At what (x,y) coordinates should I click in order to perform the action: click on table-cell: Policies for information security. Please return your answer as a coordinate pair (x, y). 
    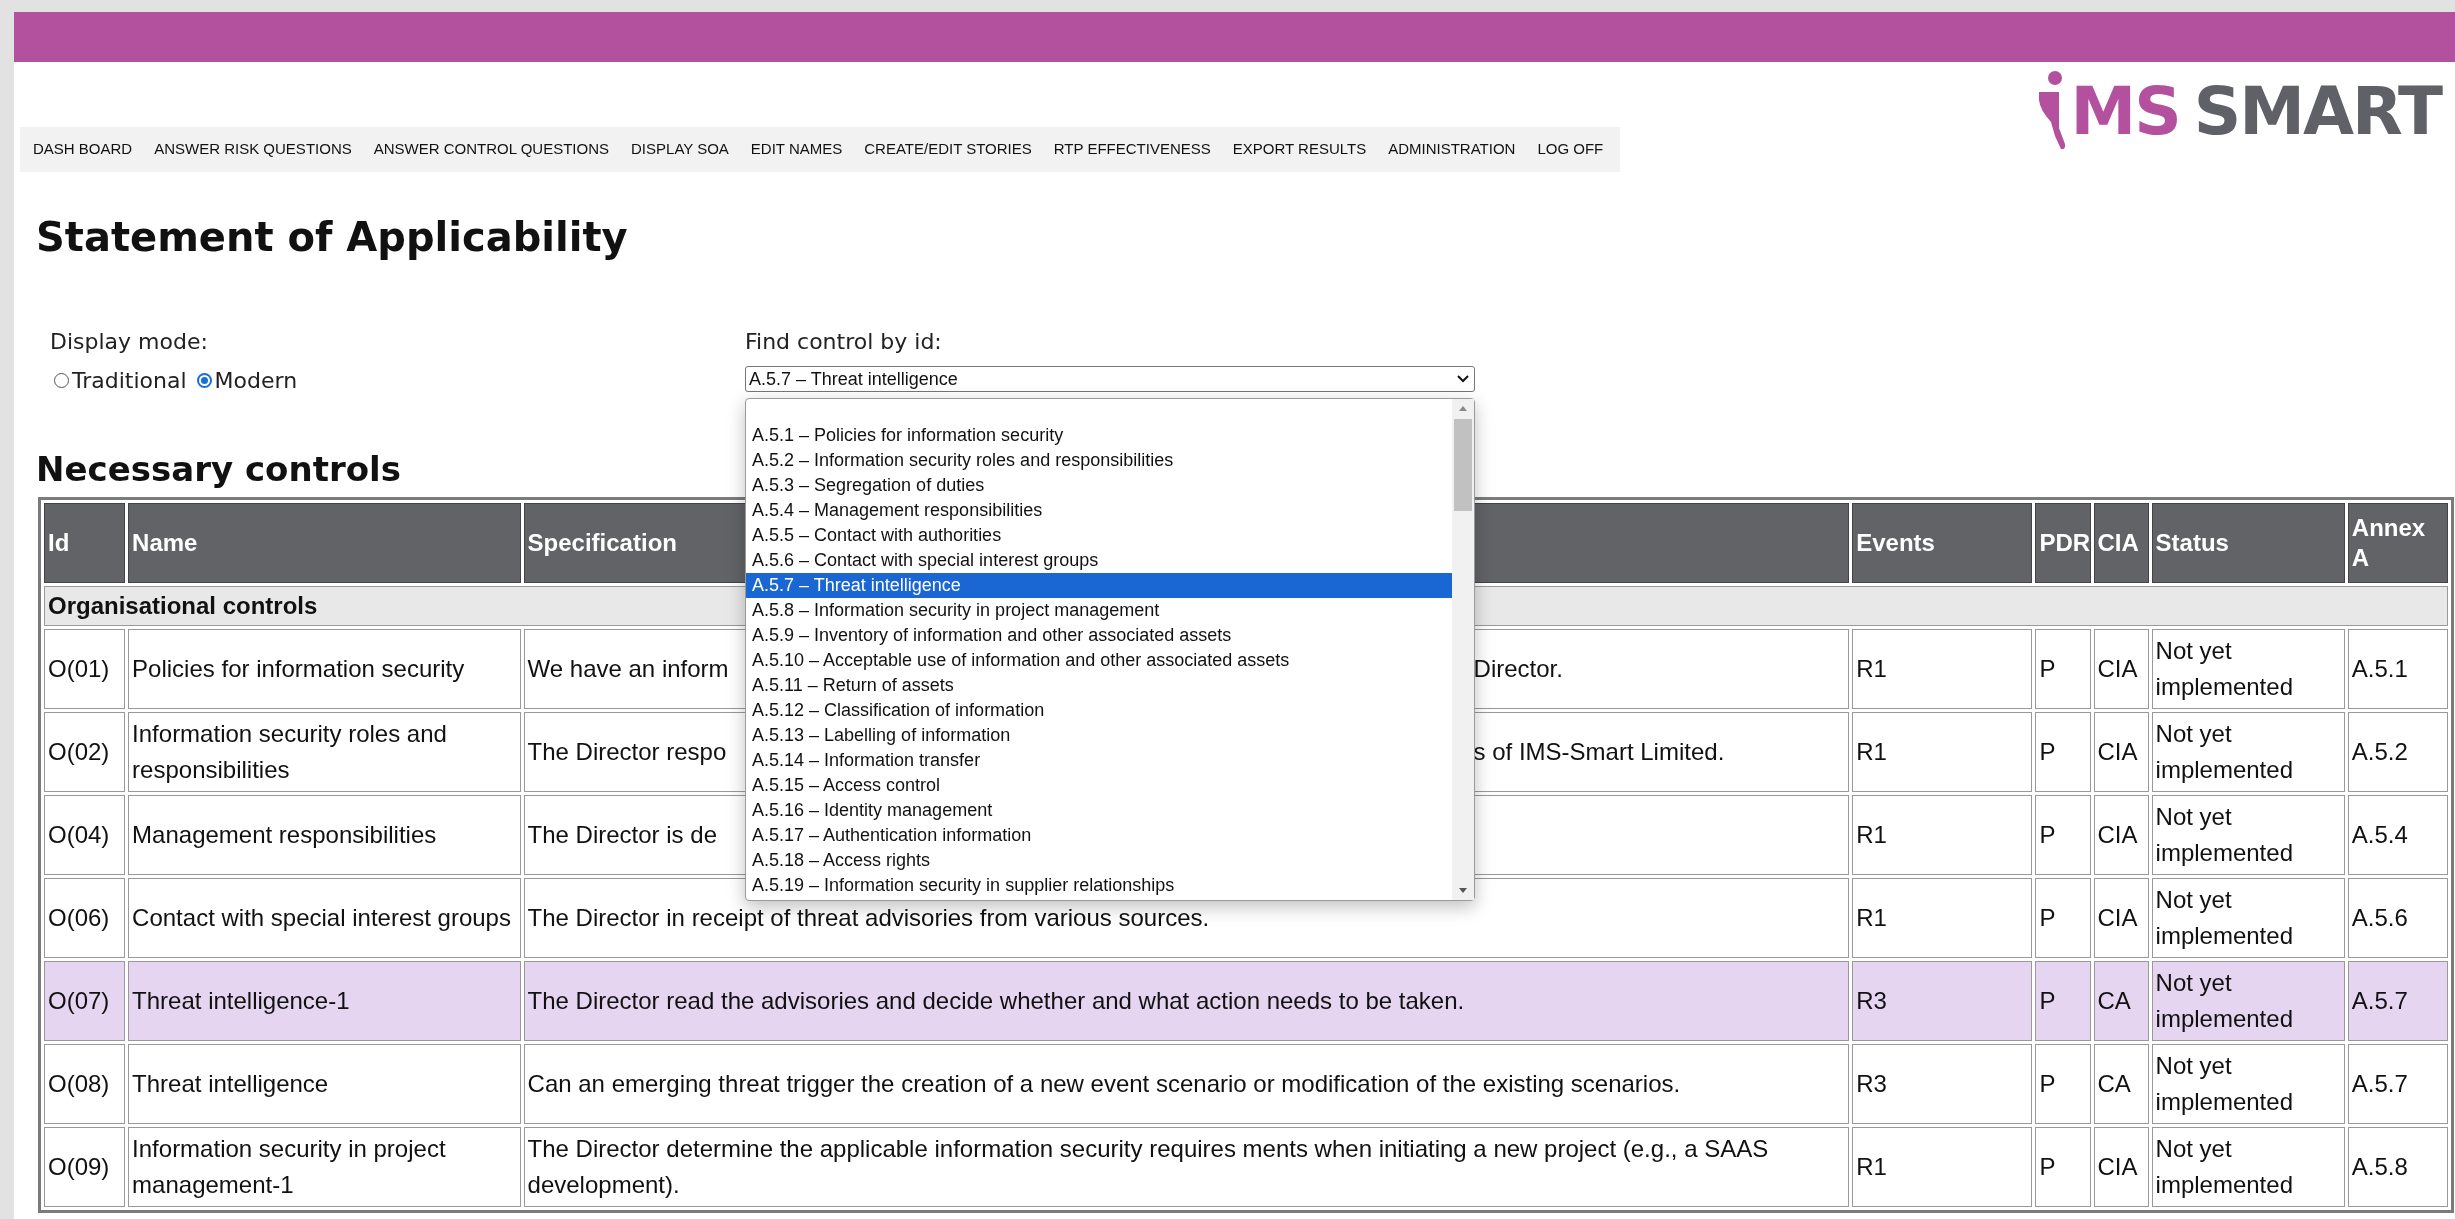
    Looking at the image, I should click on (324, 669).